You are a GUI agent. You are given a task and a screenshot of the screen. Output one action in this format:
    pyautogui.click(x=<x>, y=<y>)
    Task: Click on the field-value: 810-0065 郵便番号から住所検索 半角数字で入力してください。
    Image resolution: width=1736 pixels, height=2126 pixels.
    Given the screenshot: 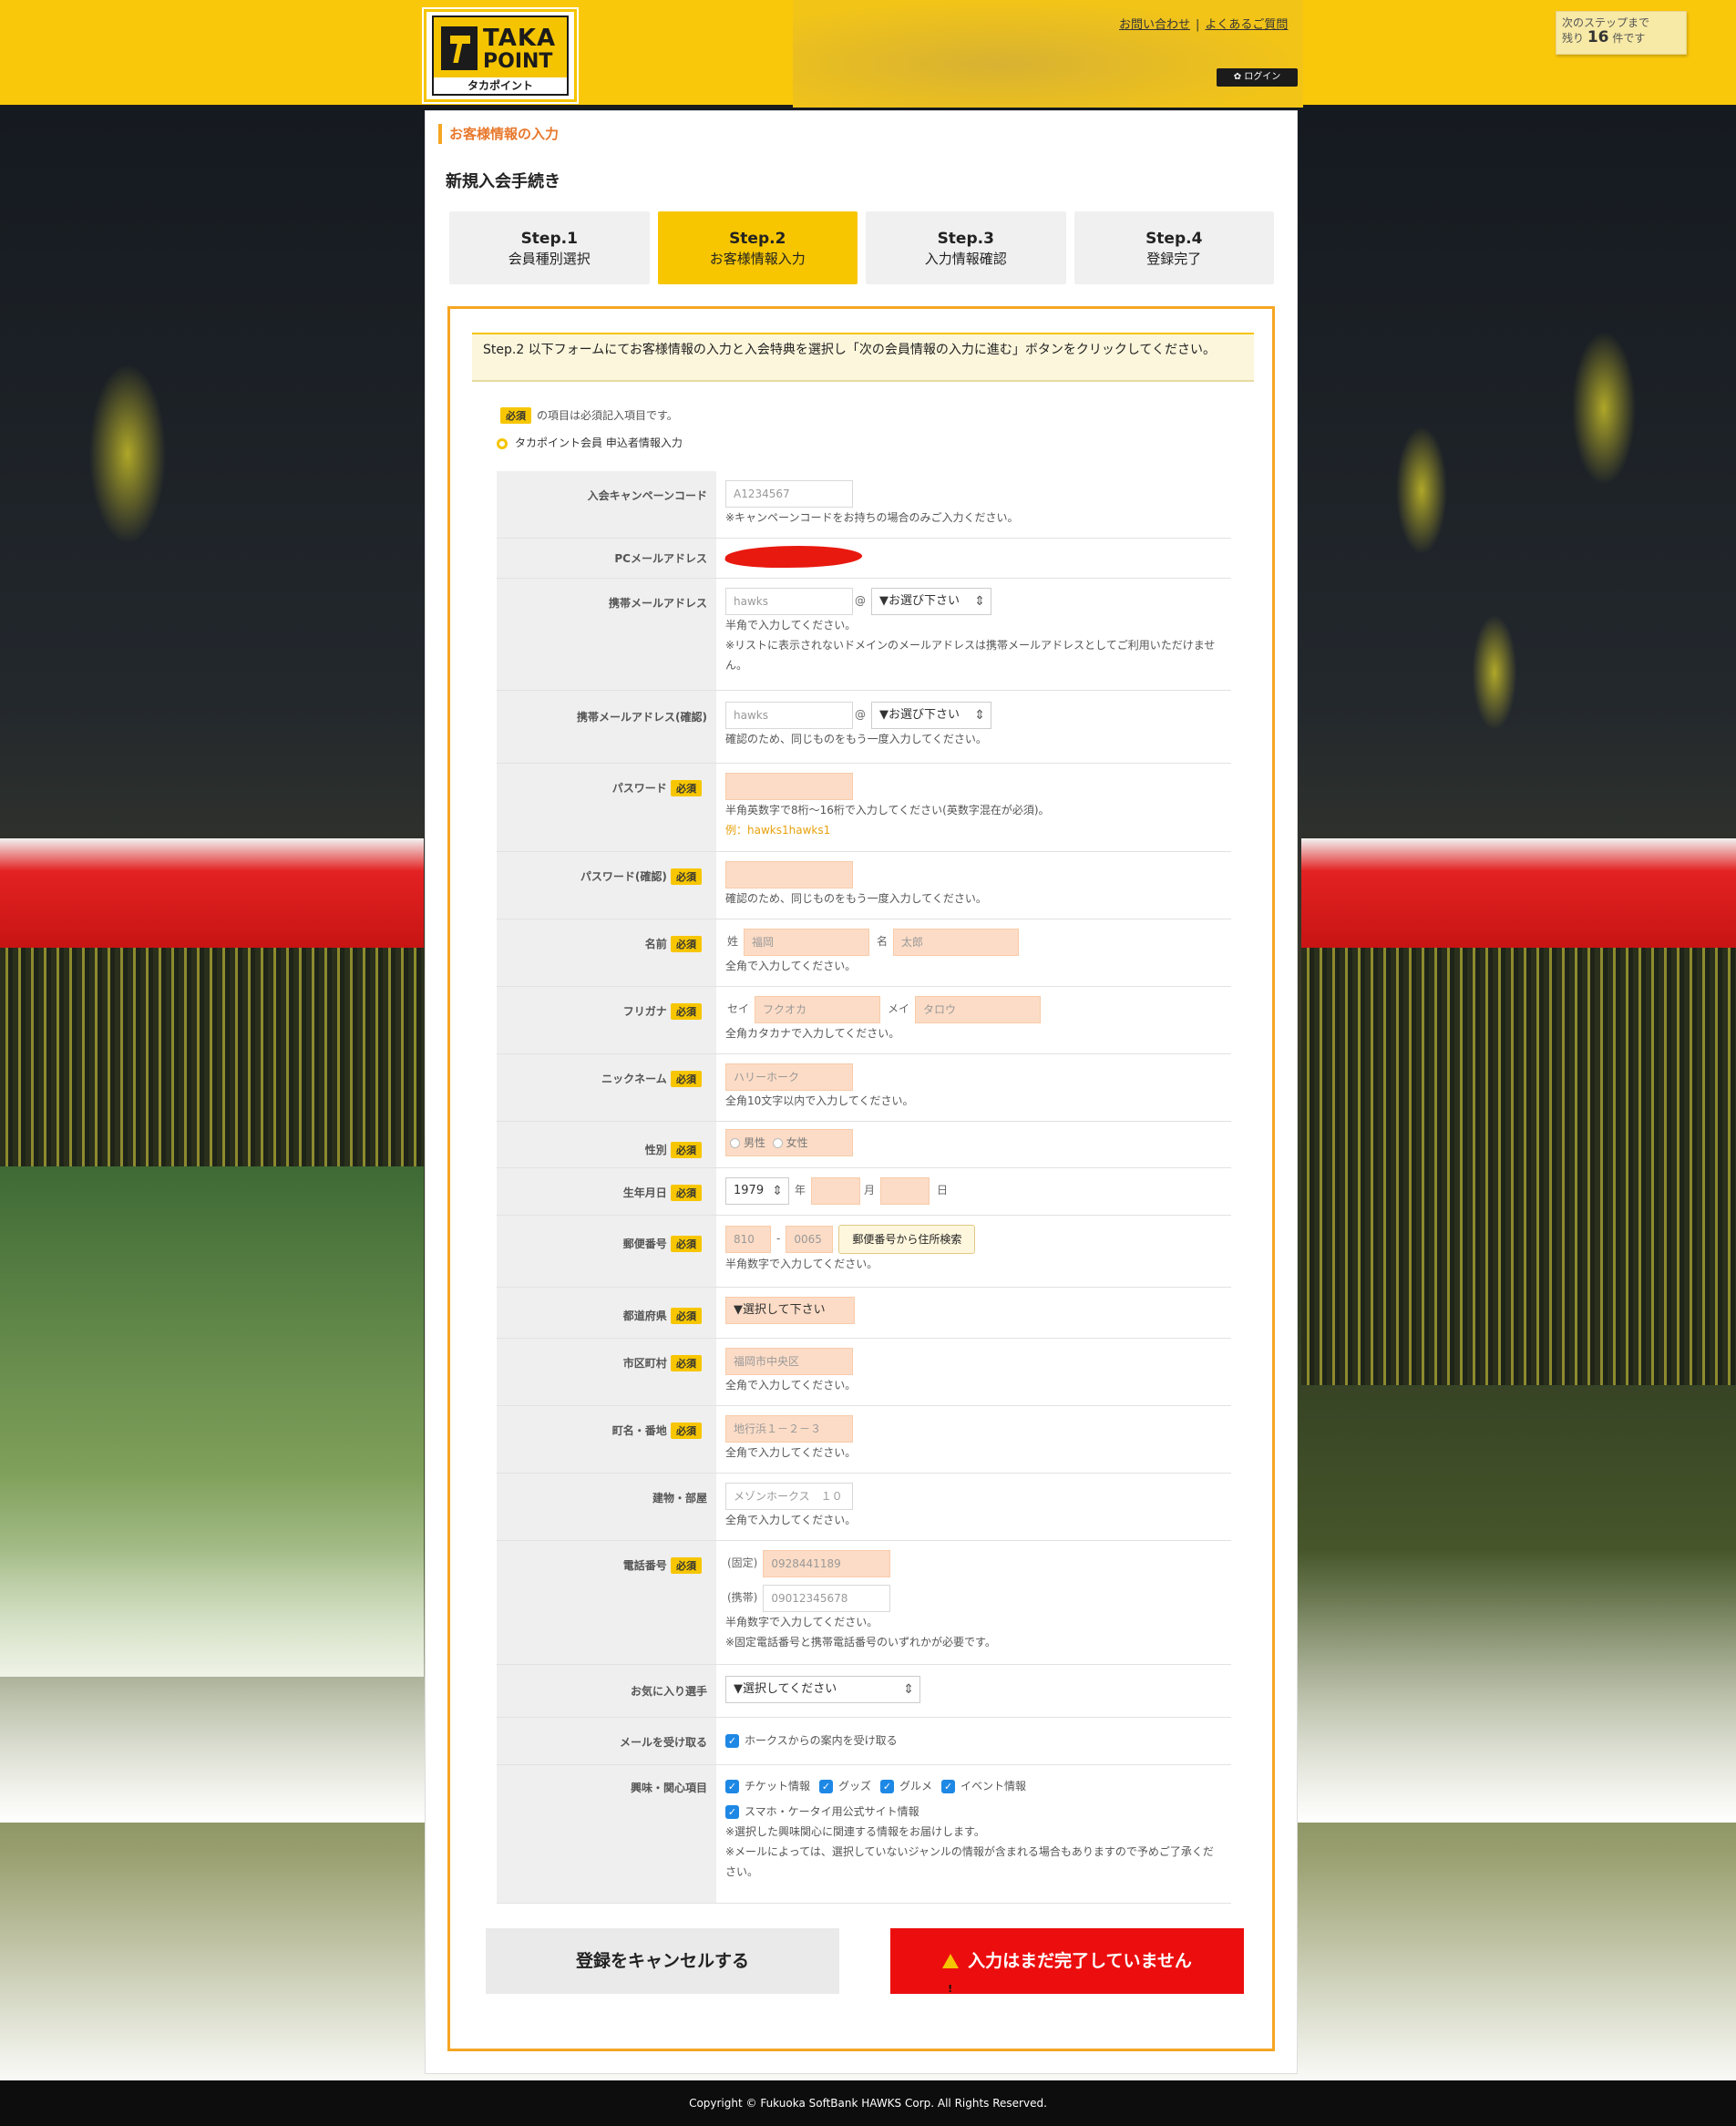 What is the action you would take?
    pyautogui.click(x=973, y=1251)
    